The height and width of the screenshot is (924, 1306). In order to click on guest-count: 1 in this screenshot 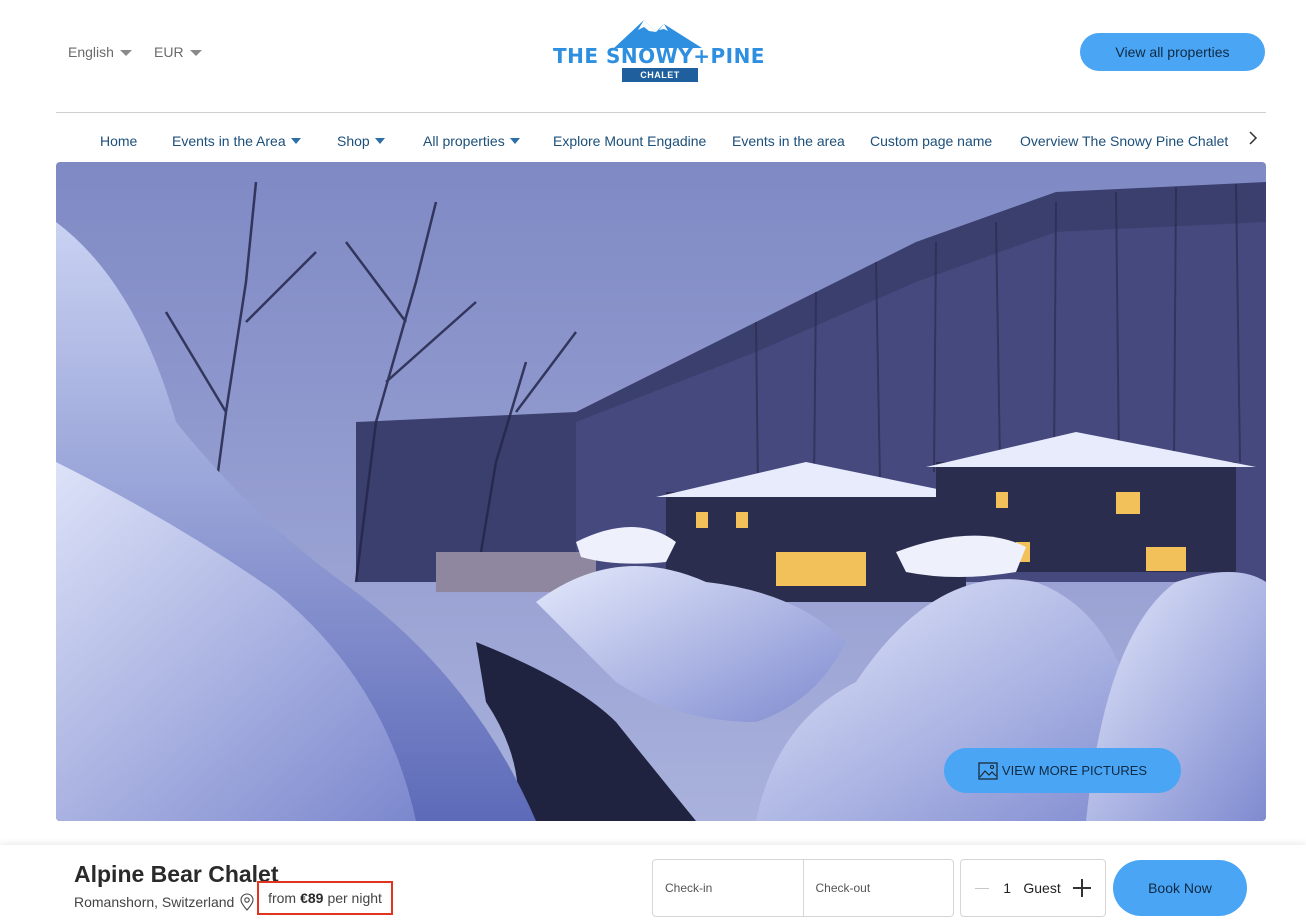, I will do `click(1007, 888)`.